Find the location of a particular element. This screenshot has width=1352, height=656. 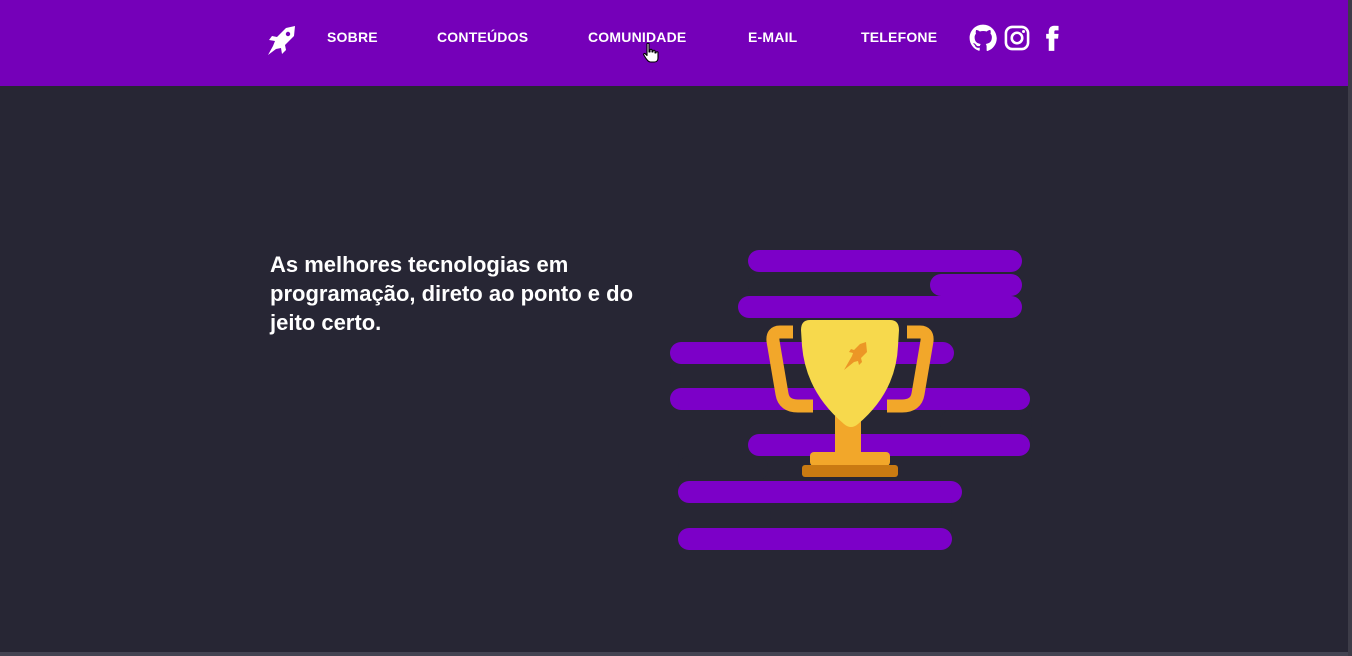

nav-telefone: TELEFONE is located at coordinates (899, 37).